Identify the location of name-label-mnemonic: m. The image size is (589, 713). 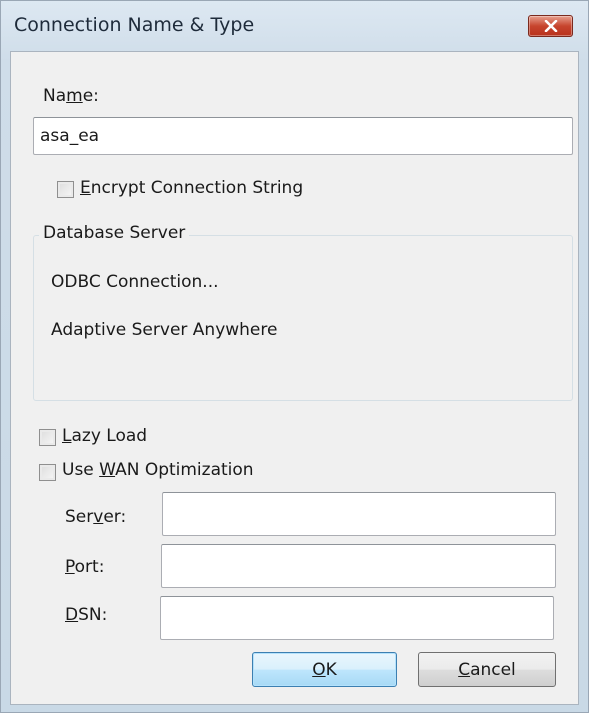
(74, 96).